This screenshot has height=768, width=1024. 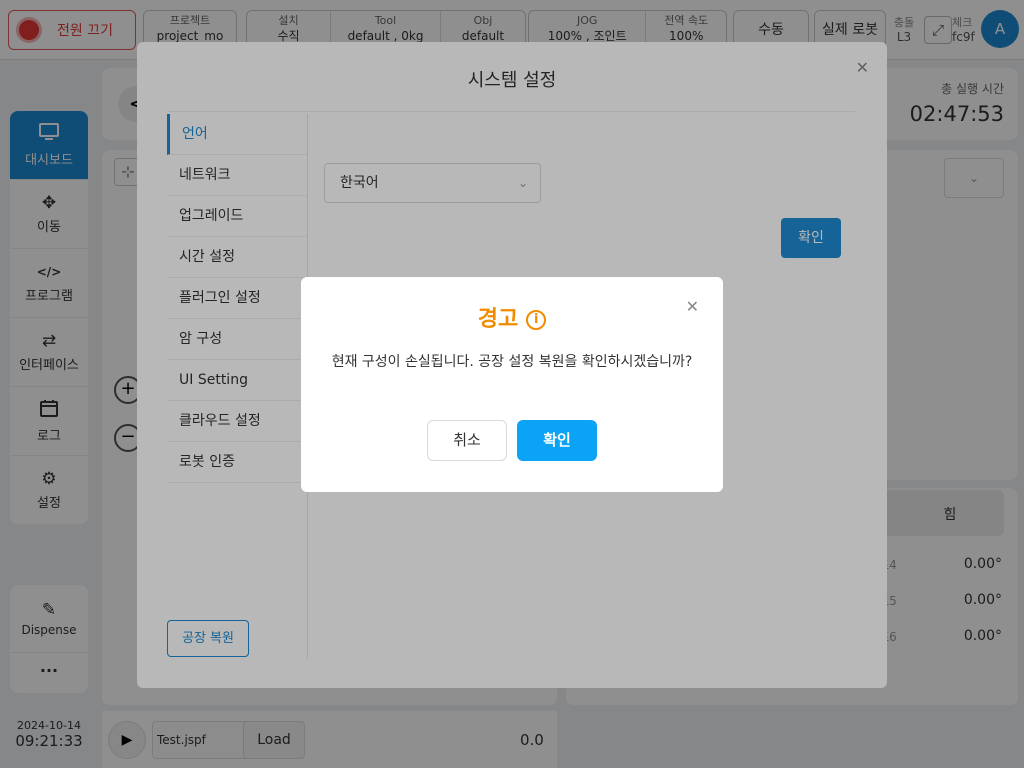 I want to click on warning-message: 현재 구성이 손실됩니다. 공장 설정 복원을 확인하시겠습니까?, so click(x=512, y=362).